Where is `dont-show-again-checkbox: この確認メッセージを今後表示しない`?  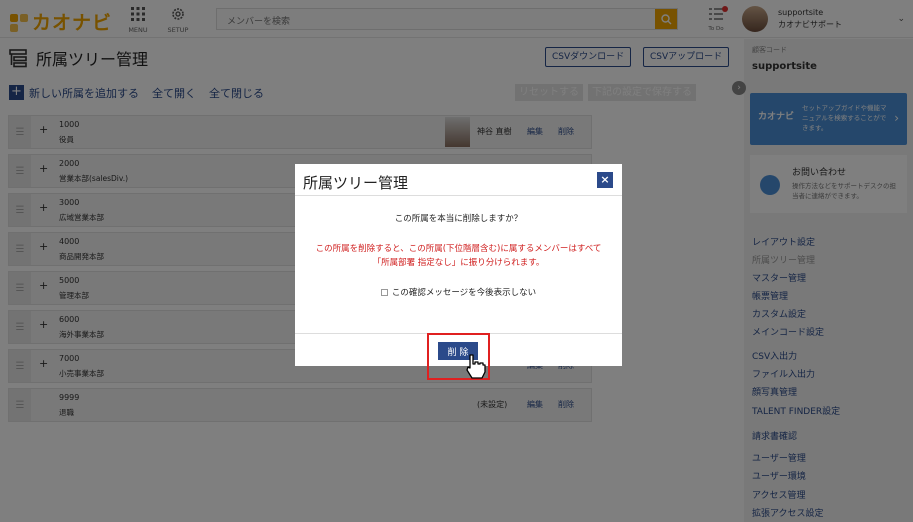 dont-show-again-checkbox: この確認メッセージを今後表示しない is located at coordinates (458, 292).